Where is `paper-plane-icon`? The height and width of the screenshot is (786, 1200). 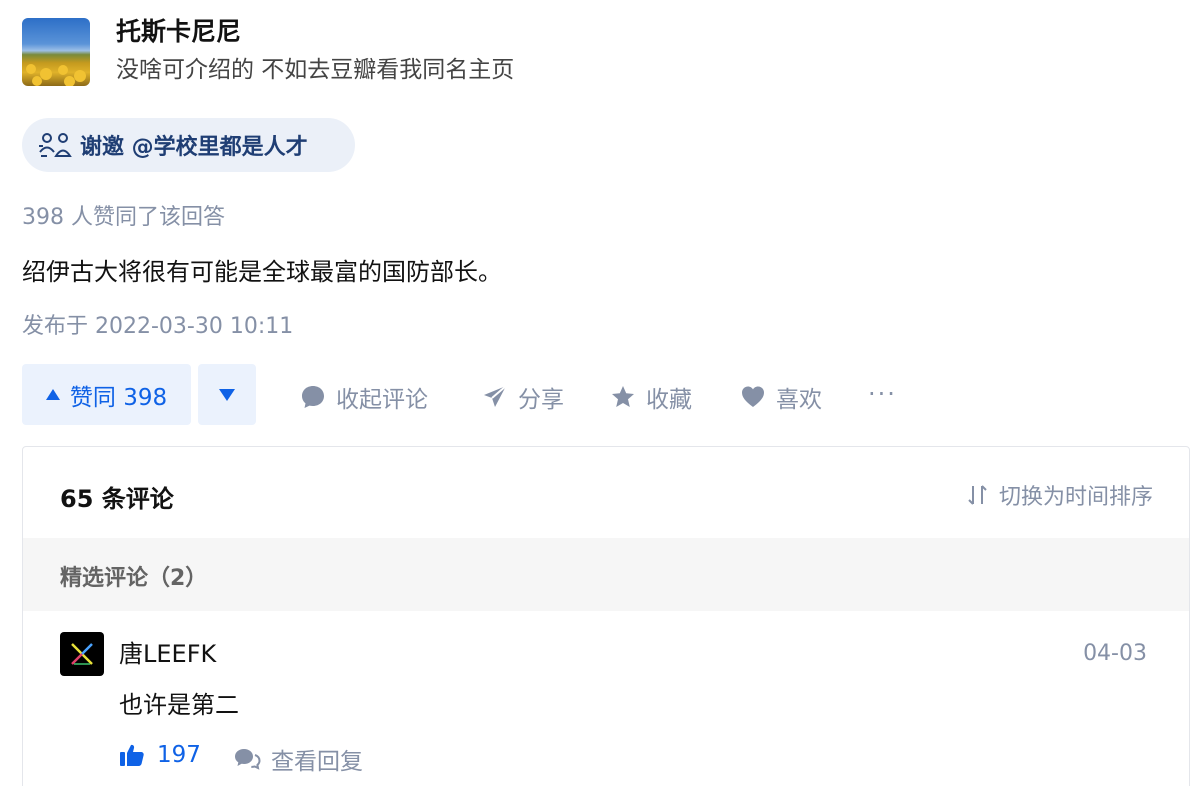 paper-plane-icon is located at coordinates (495, 396).